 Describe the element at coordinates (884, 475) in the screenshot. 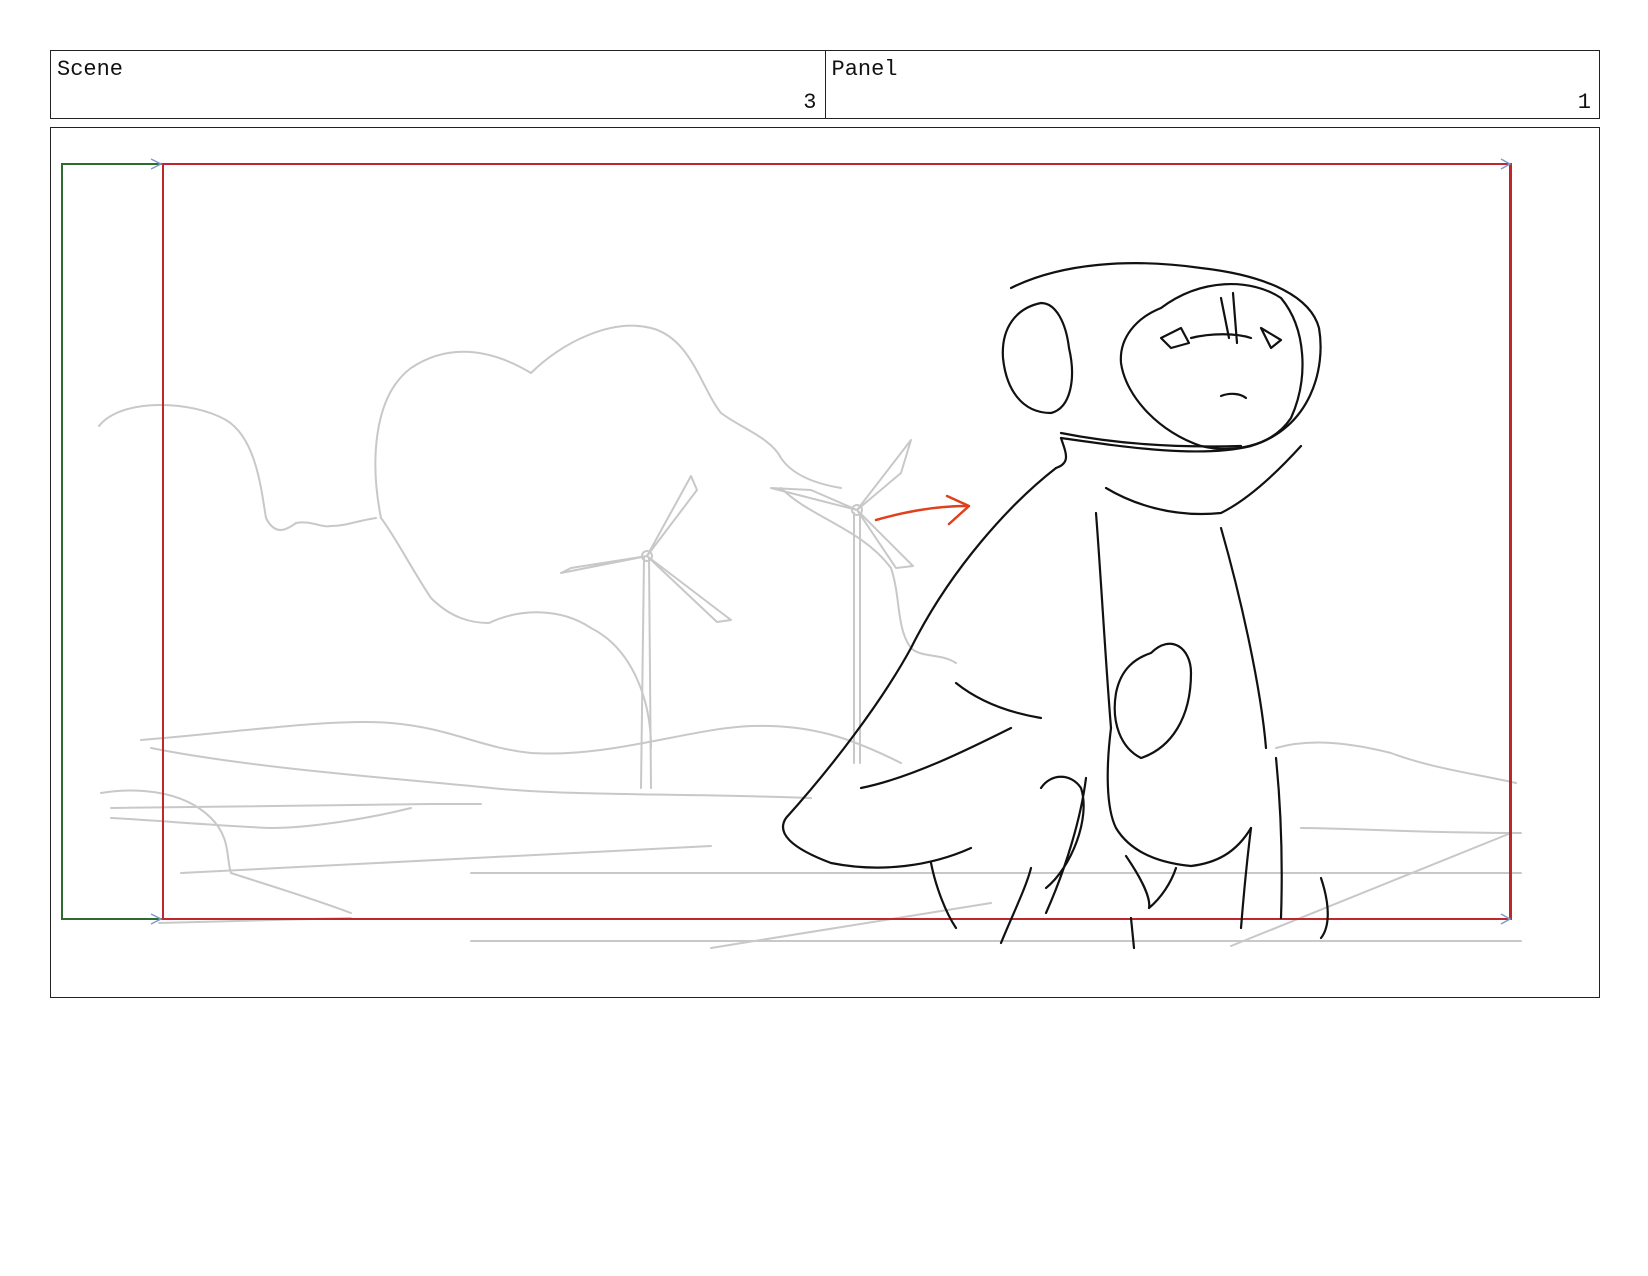

I see `turbine-2-blade-a` at that location.